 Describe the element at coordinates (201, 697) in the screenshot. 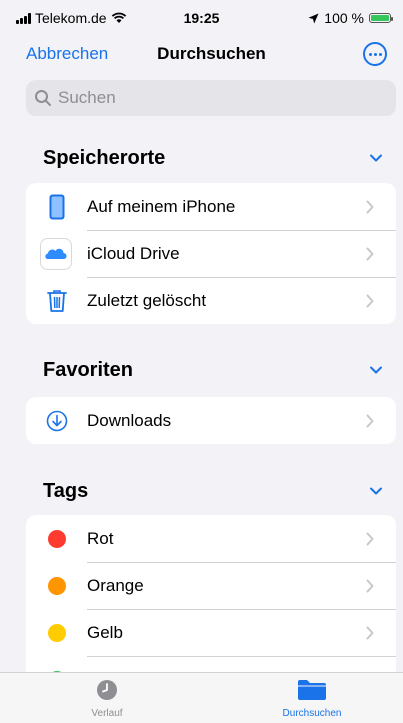

I see `tab-bar: Verlauf Durchsuchen` at that location.